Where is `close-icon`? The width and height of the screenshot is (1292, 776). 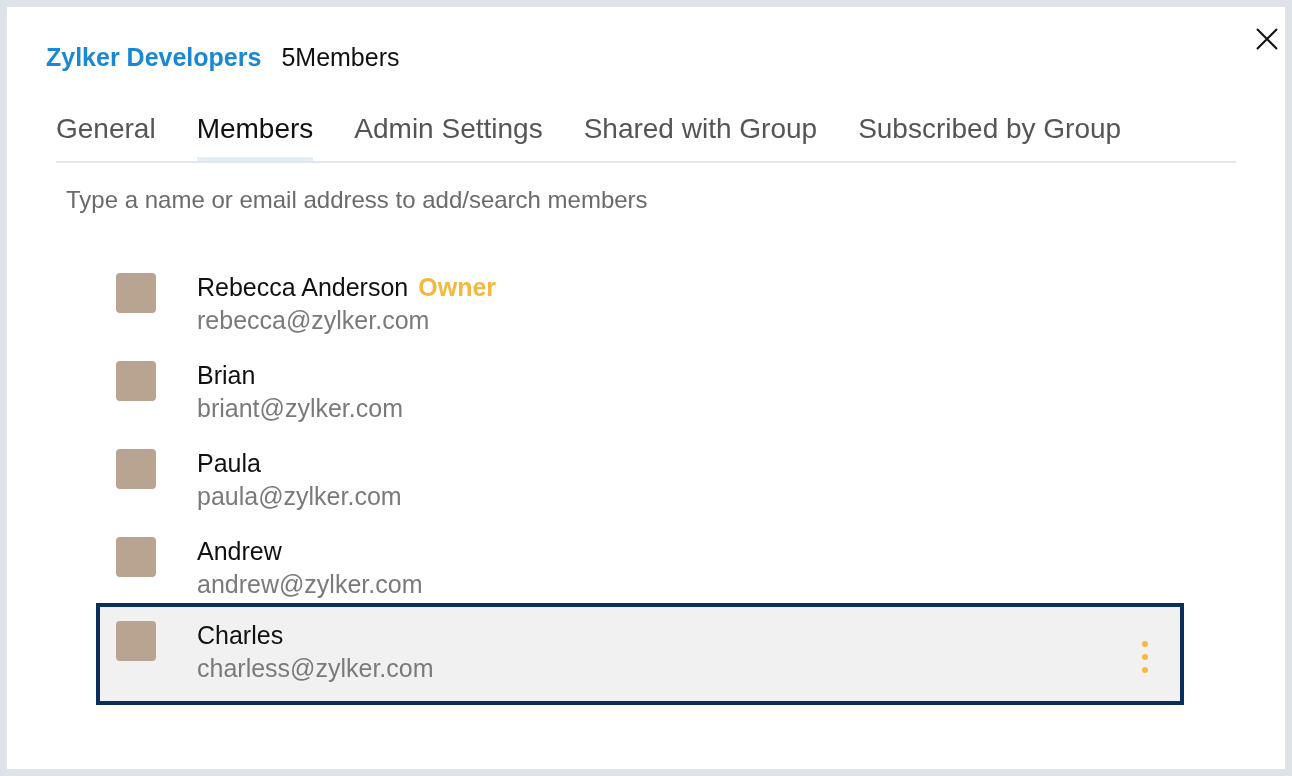 close-icon is located at coordinates (1267, 39).